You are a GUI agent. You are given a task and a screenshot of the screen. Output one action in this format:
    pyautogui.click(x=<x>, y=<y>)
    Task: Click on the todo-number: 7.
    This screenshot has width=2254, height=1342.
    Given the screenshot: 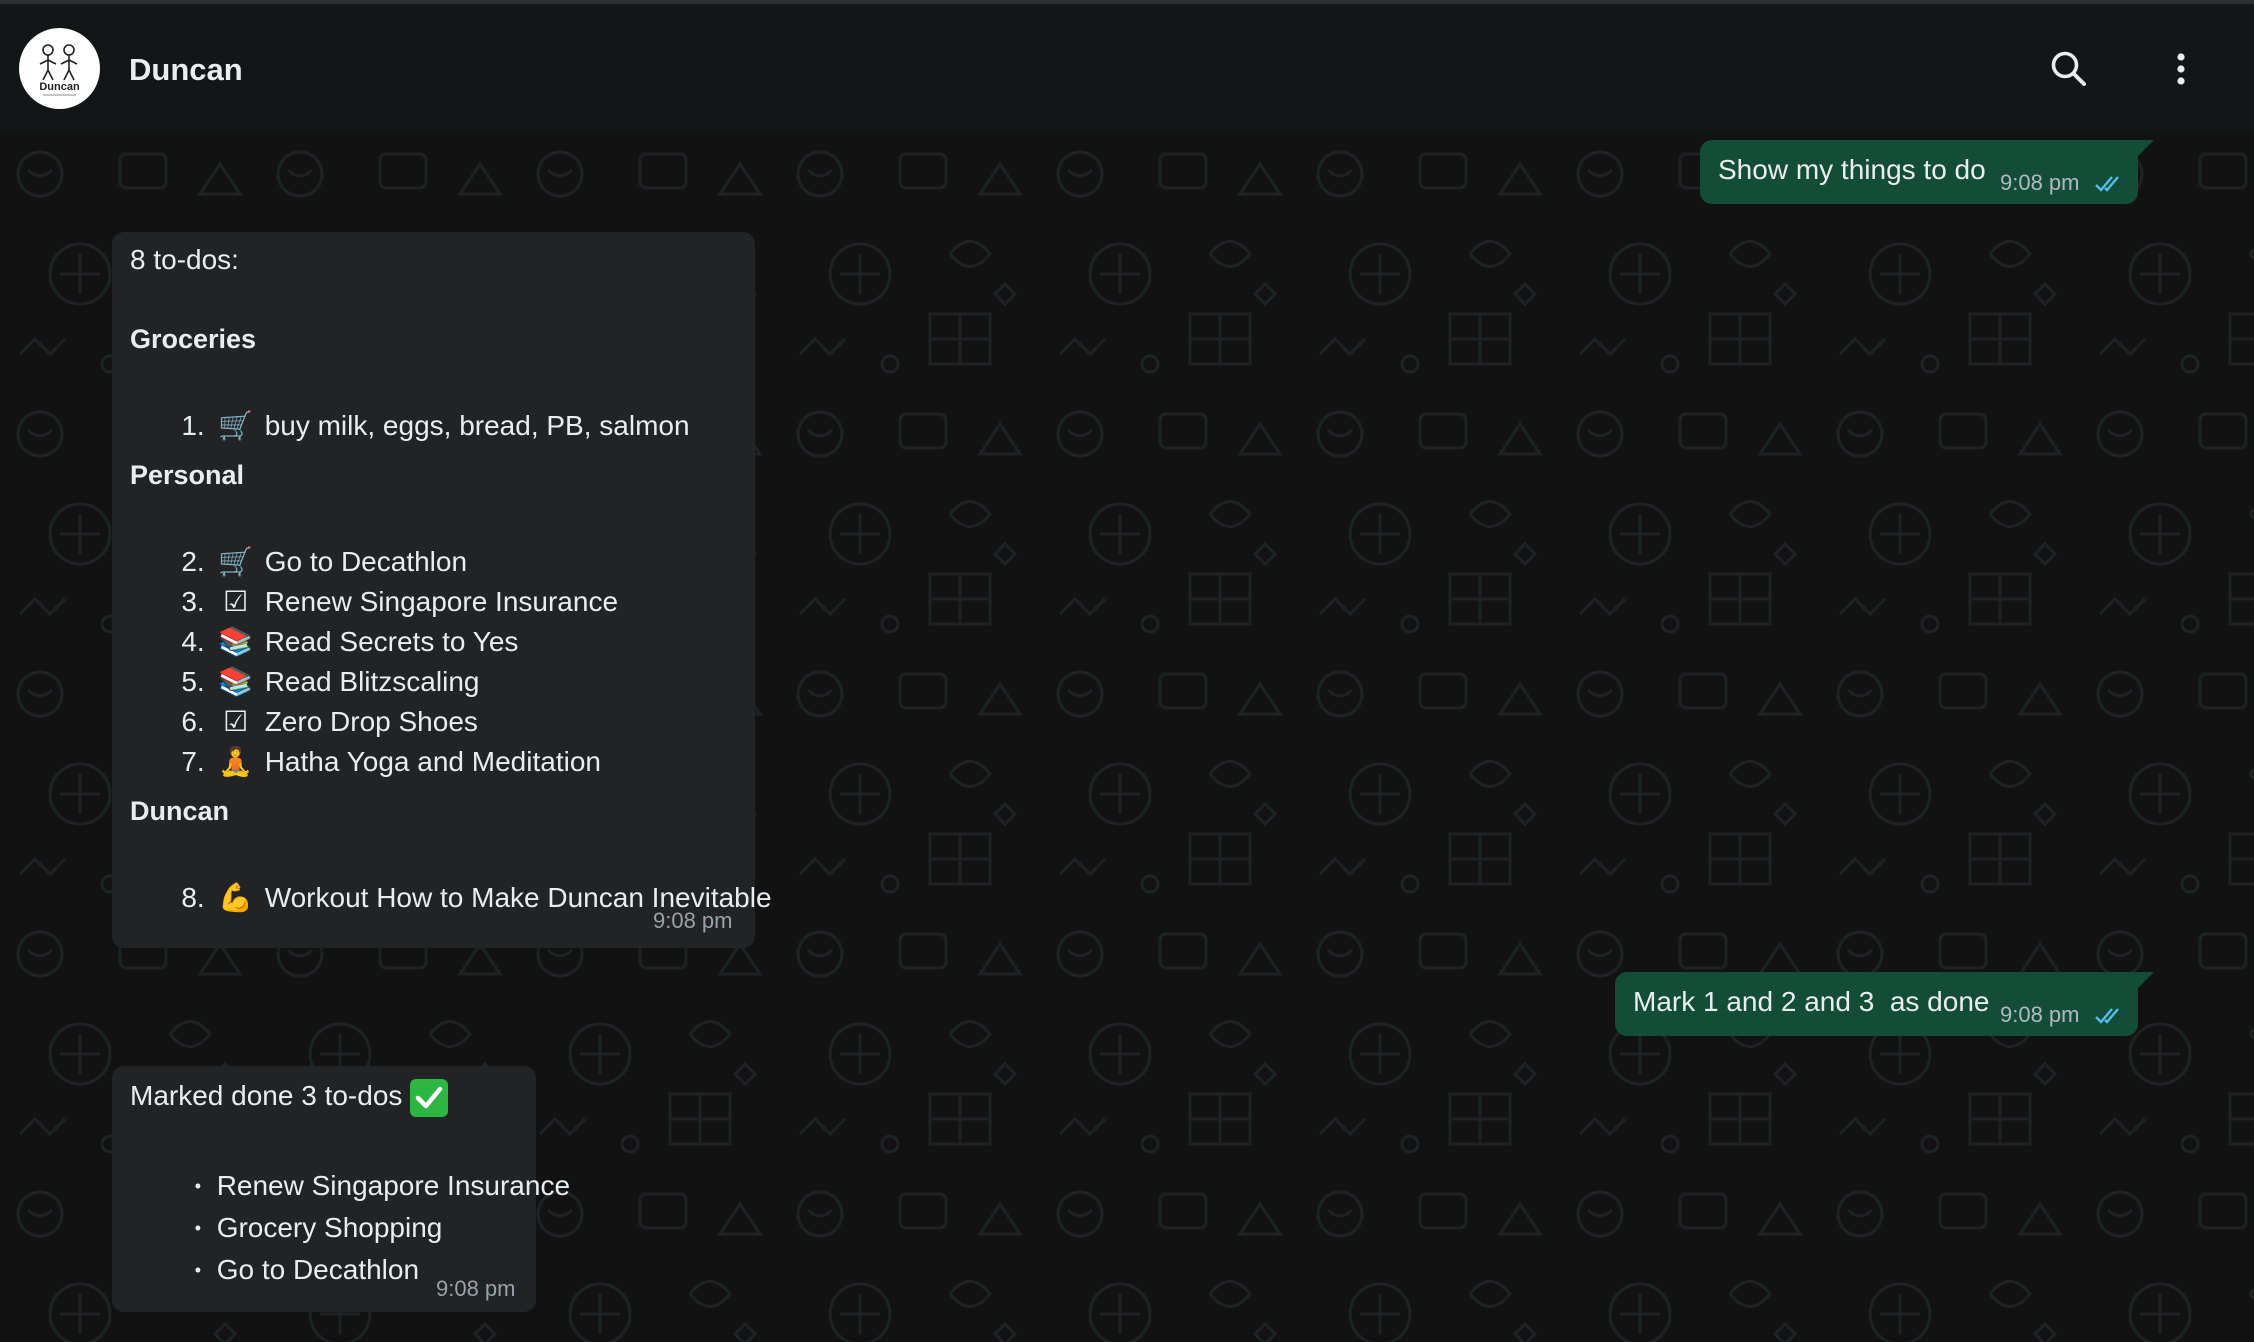 What is the action you would take?
    pyautogui.click(x=193, y=761)
    